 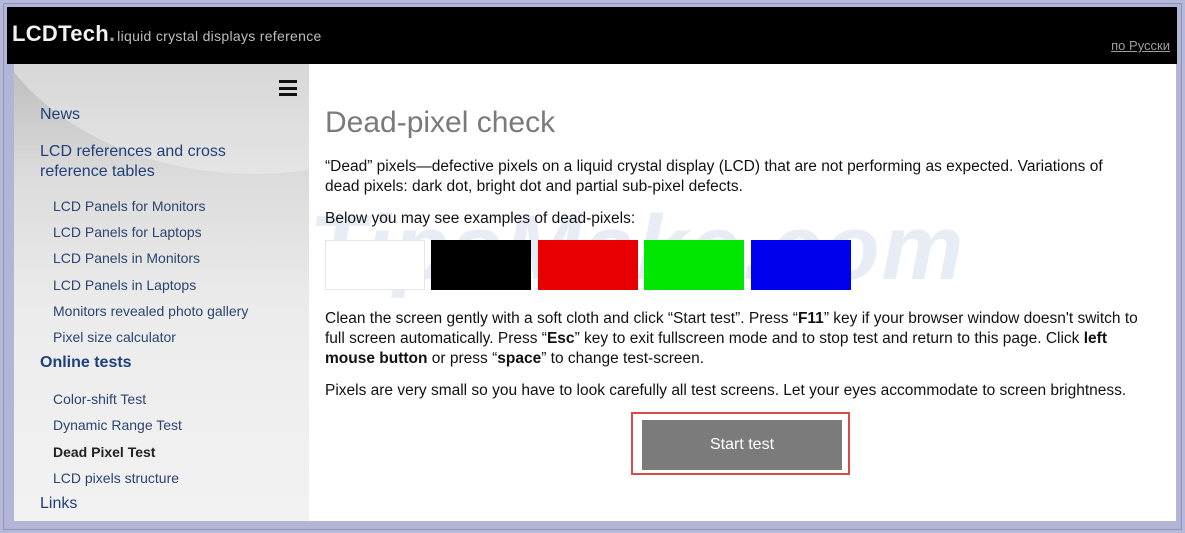 What do you see at coordinates (126, 258) in the screenshot?
I see `sidebar-item-panels-in-monitors: LCD Panels in Monitors` at bounding box center [126, 258].